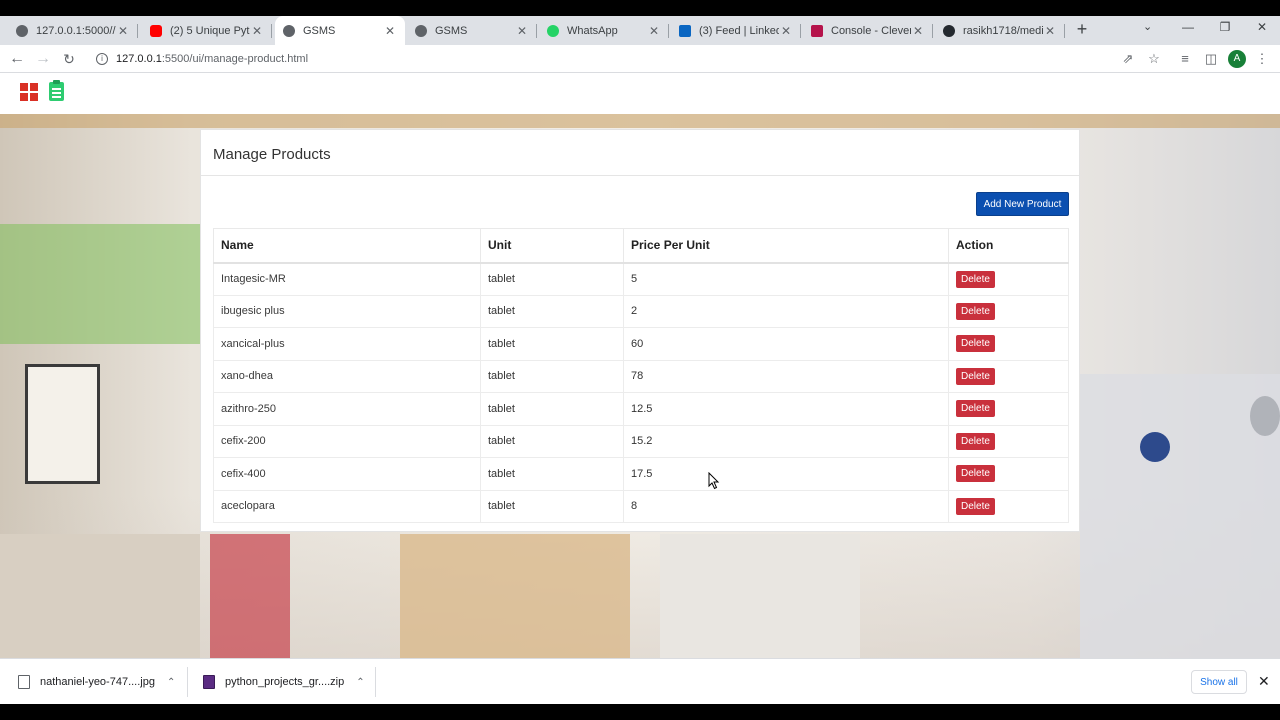 The width and height of the screenshot is (1280, 720). What do you see at coordinates (604, 30) in the screenshot?
I see `browser-tab: WhatsApp ✕` at bounding box center [604, 30].